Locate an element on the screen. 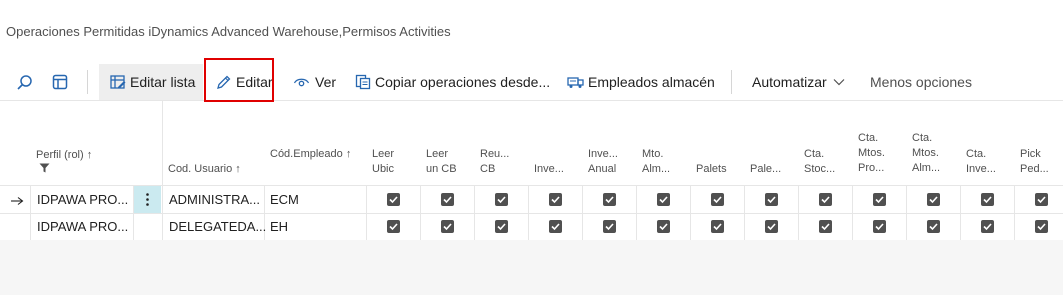 This screenshot has width=1063, height=295. chevron-down-icon is located at coordinates (839, 82).